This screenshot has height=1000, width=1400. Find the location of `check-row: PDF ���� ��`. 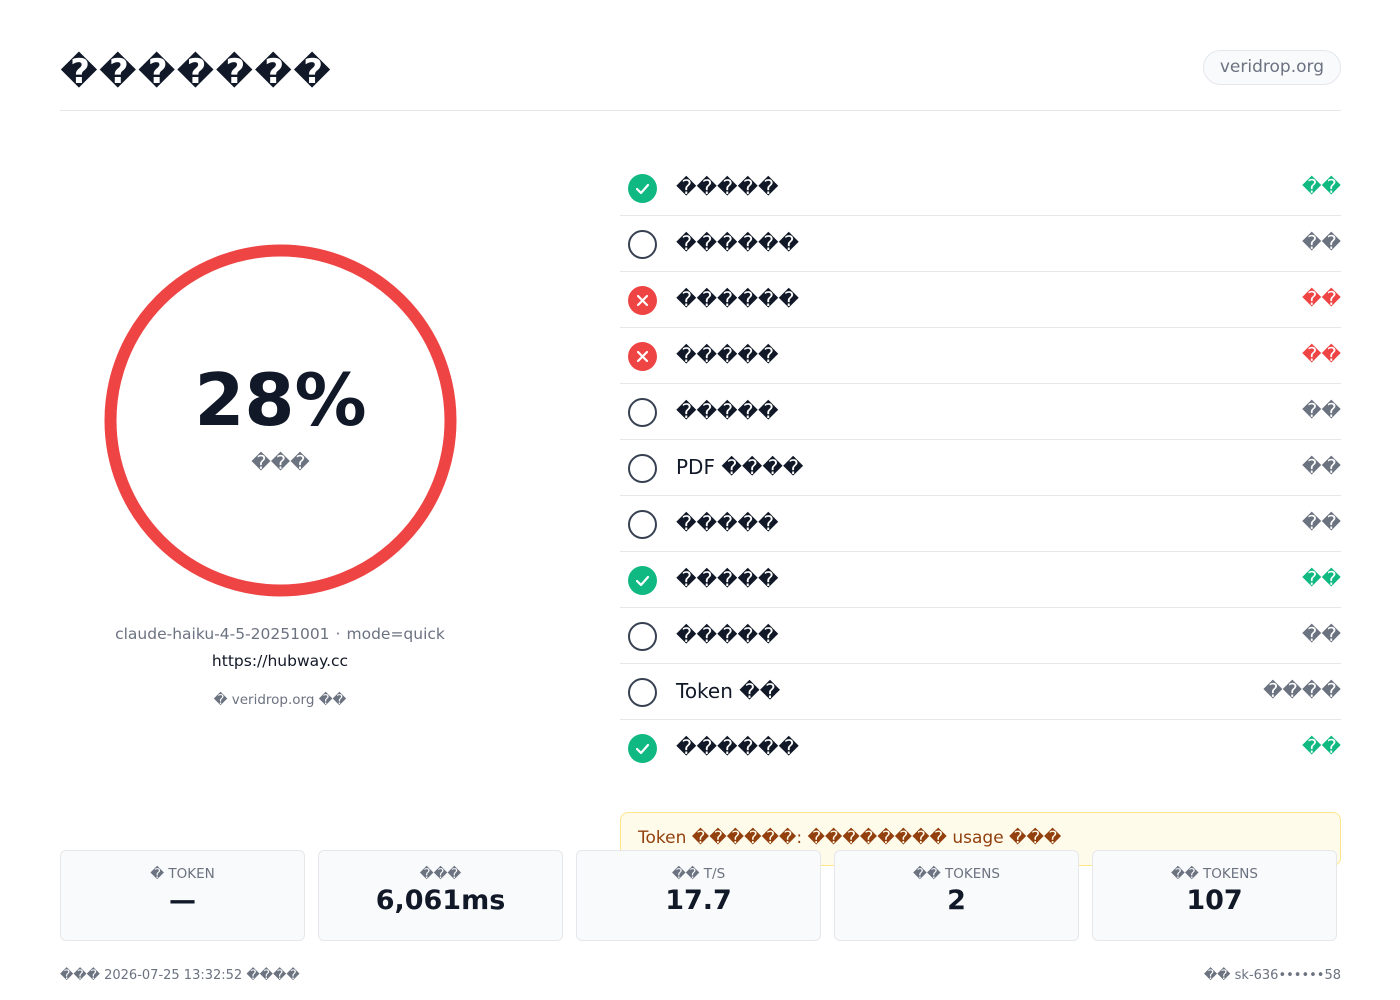

check-row: PDF ���� �� is located at coordinates (980, 468).